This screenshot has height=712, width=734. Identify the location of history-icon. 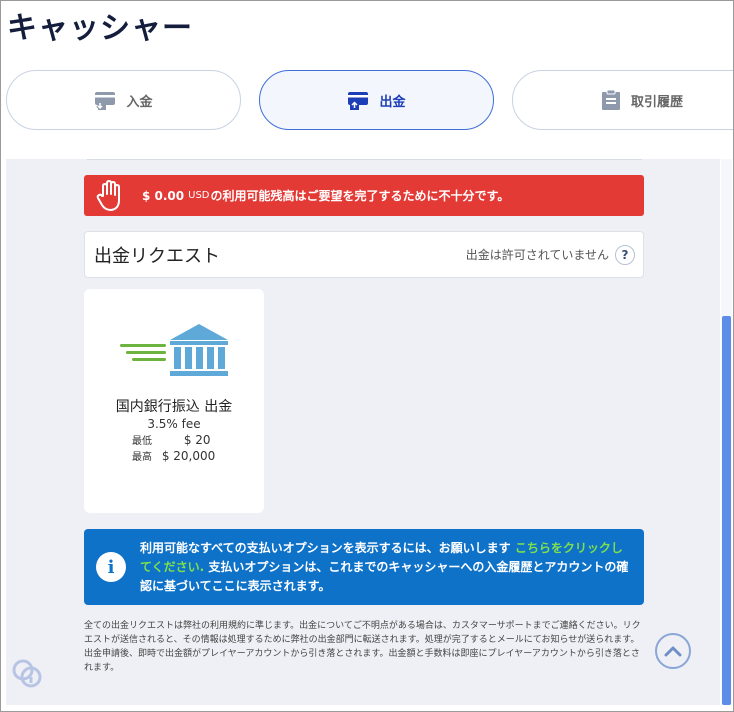
(610, 99).